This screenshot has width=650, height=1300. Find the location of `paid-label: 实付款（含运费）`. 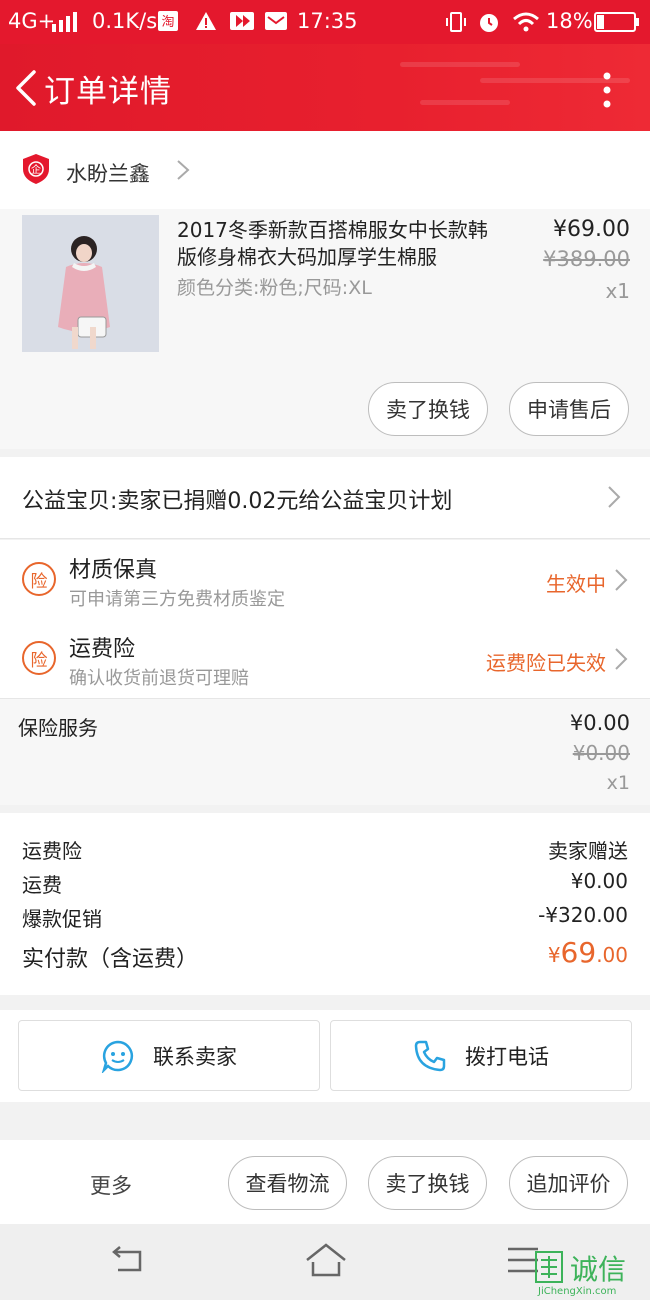

paid-label: 实付款（含运费） is located at coordinates (110, 959).